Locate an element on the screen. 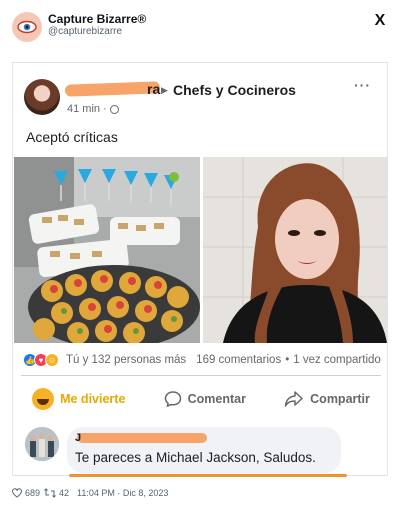 Image resolution: width=400 pixels, height=508 pixels. tweet-header: Capture Bizarre® @capturebizarre X is located at coordinates (200, 26).